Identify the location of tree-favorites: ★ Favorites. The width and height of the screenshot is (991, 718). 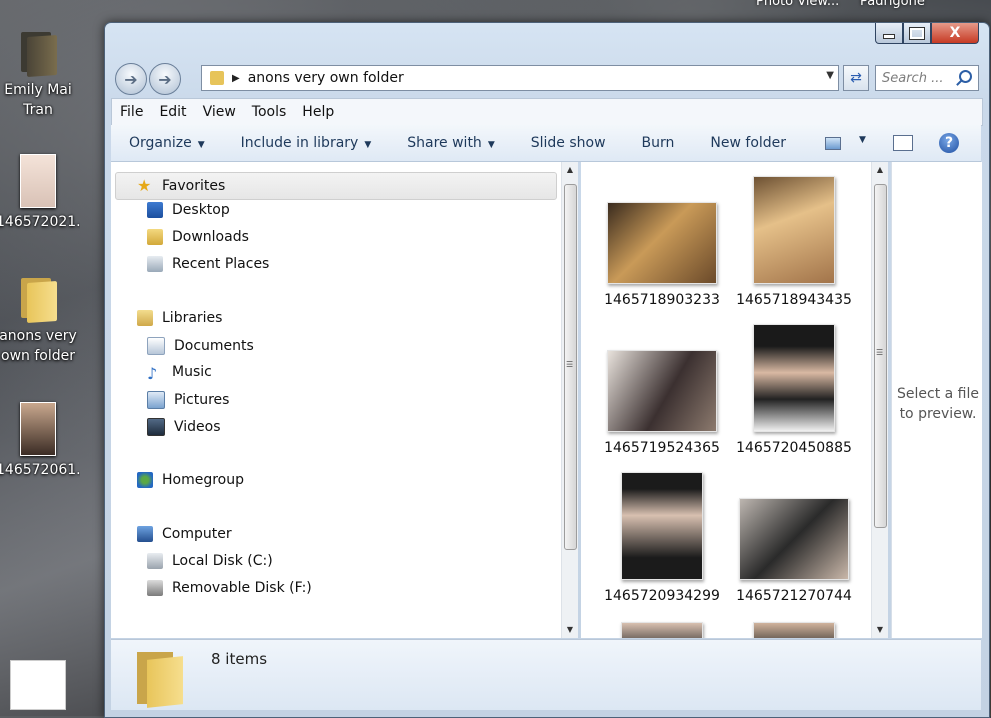
(181, 185).